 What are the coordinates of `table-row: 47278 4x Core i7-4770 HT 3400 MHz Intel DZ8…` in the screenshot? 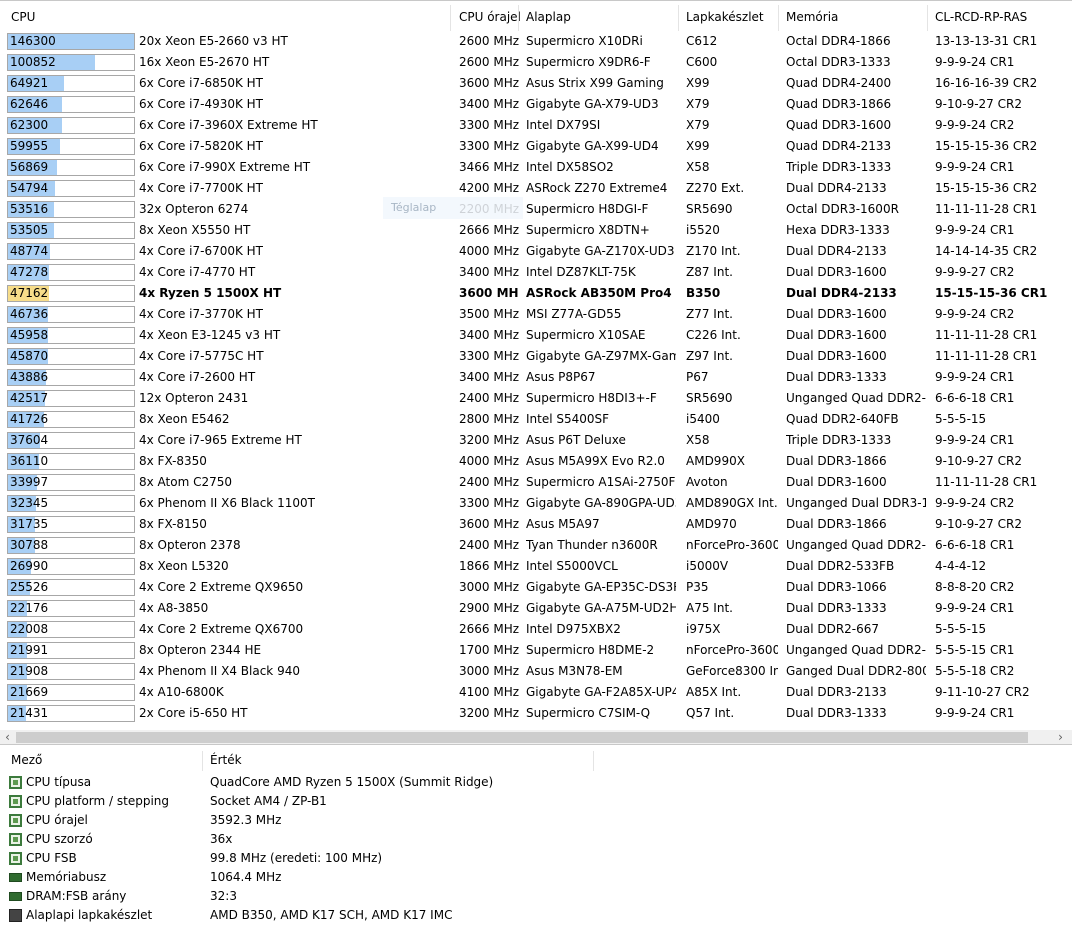 It's located at (529, 272).